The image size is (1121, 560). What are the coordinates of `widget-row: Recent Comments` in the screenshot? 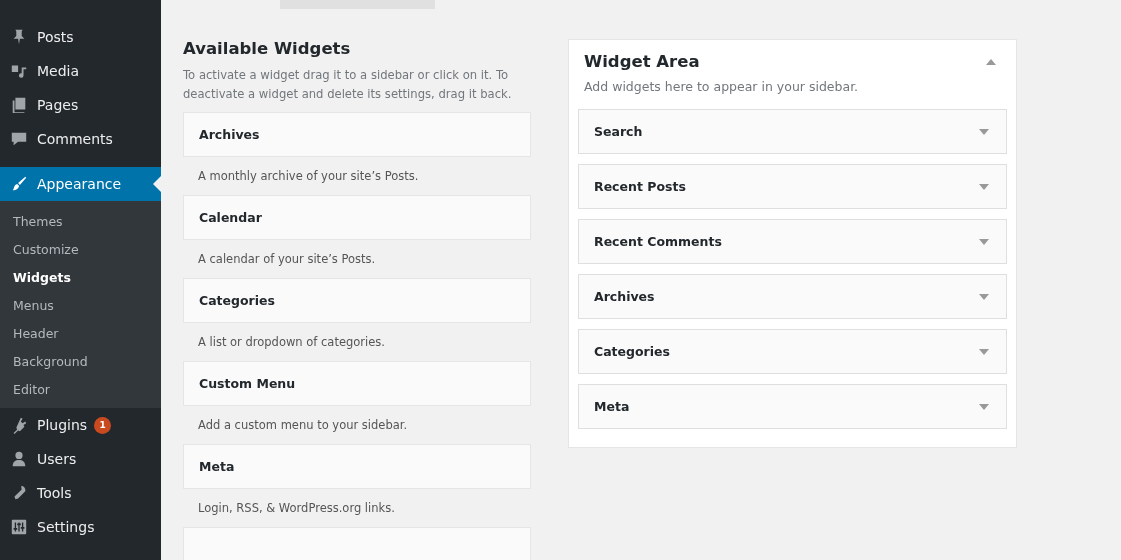 It's located at (792, 241).